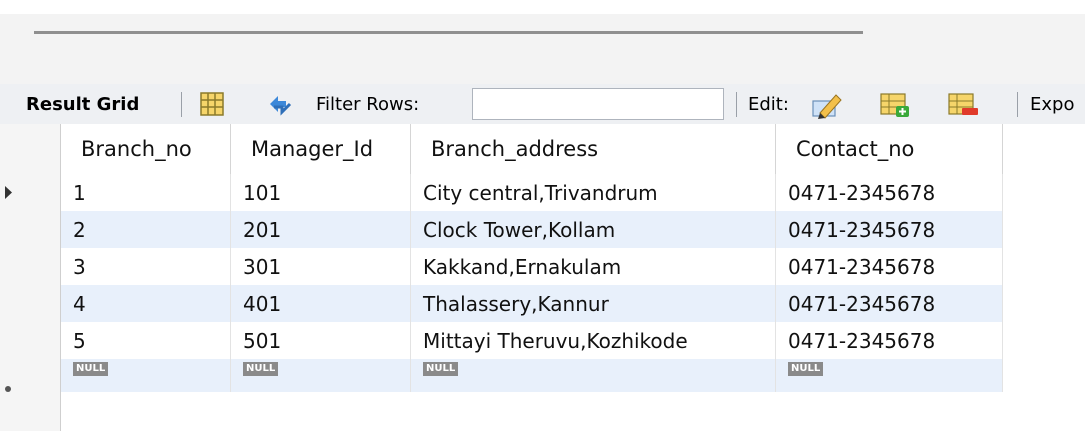 The height and width of the screenshot is (431, 1085). Describe the element at coordinates (889, 149) in the screenshot. I see `column-header-contact-no: Contact_no` at that location.